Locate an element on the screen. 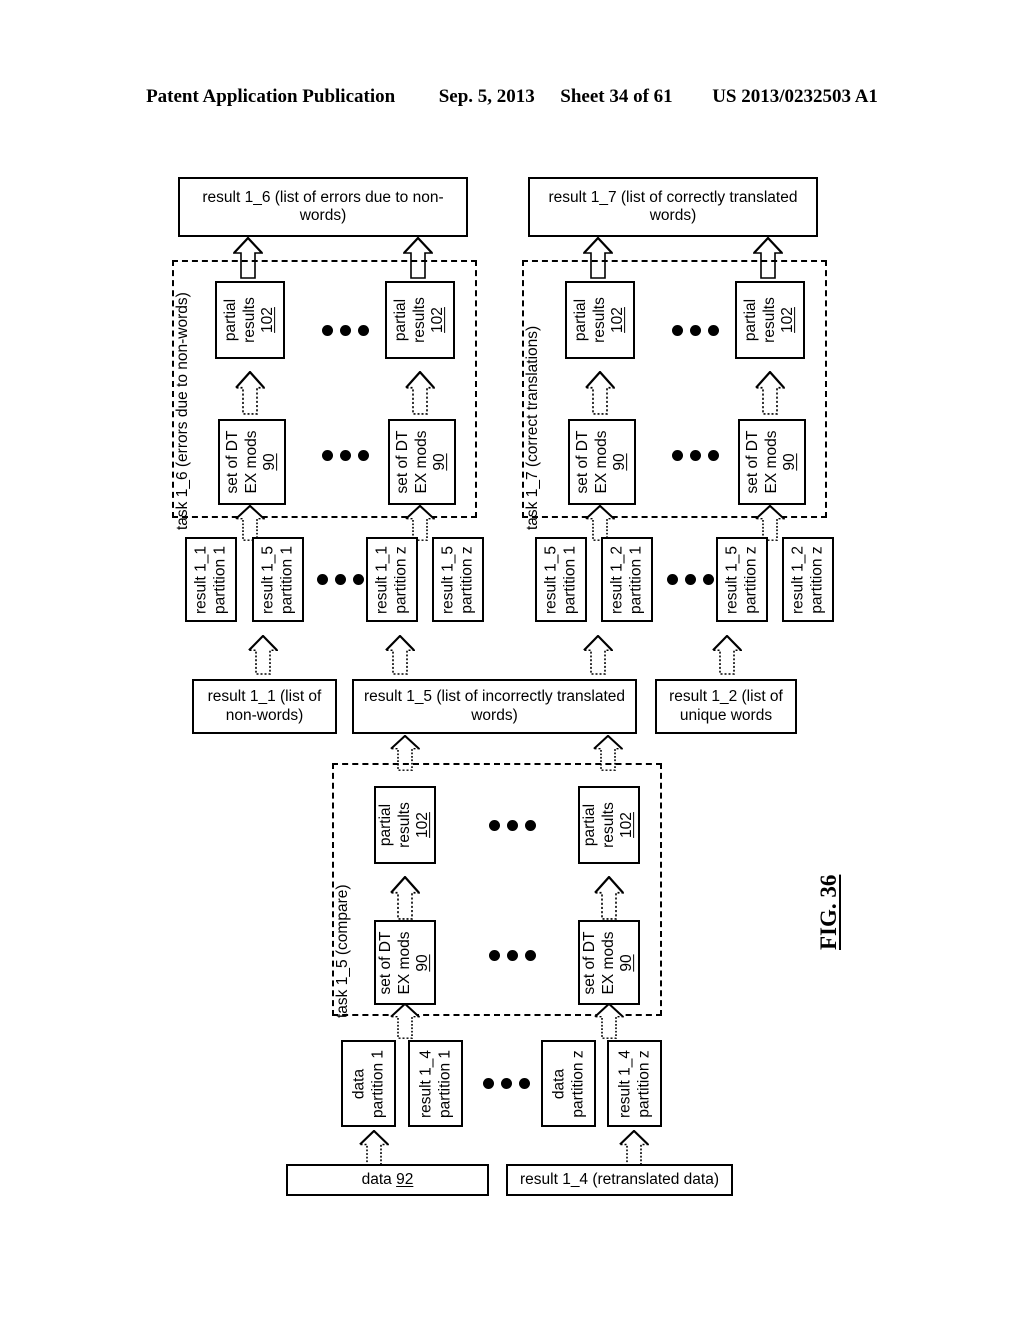 The height and width of the screenshot is (1320, 1024). task-1-5-label: task 1_5 (compare) is located at coordinates (342, 951).